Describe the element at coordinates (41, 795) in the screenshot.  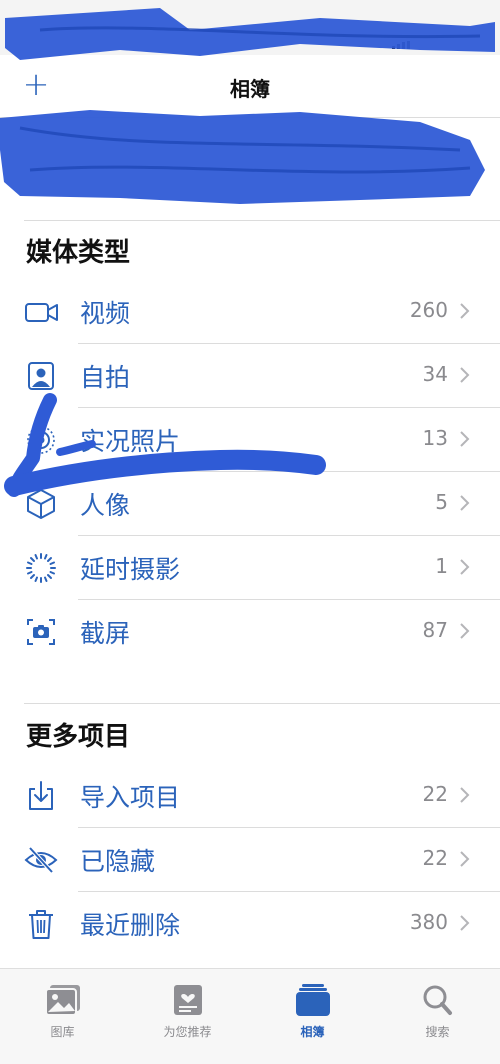
I see `import-icon` at that location.